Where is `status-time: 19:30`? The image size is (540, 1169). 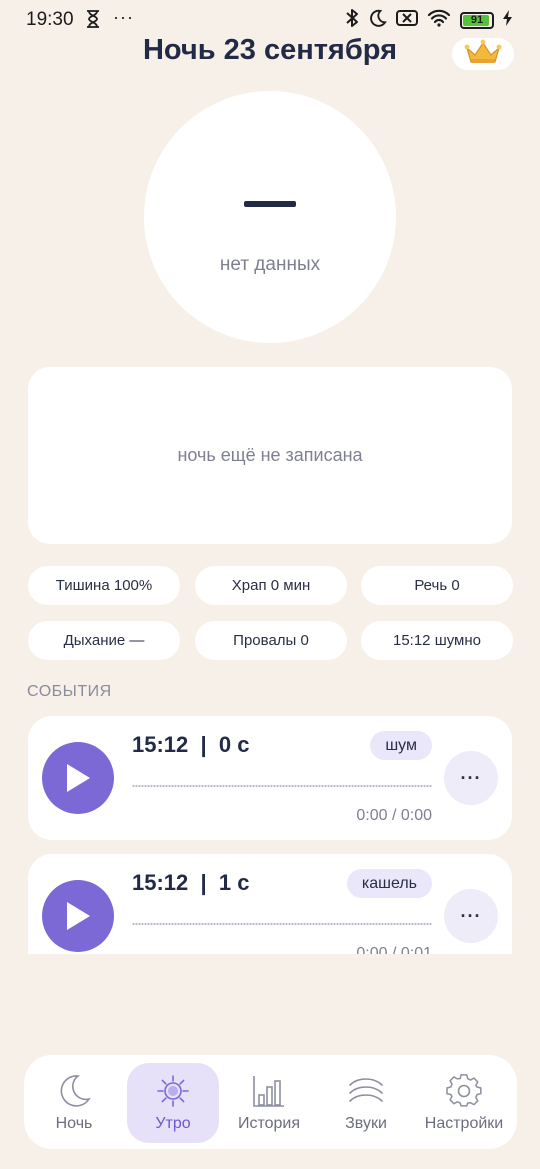
status-time: 19:30 is located at coordinates (50, 19).